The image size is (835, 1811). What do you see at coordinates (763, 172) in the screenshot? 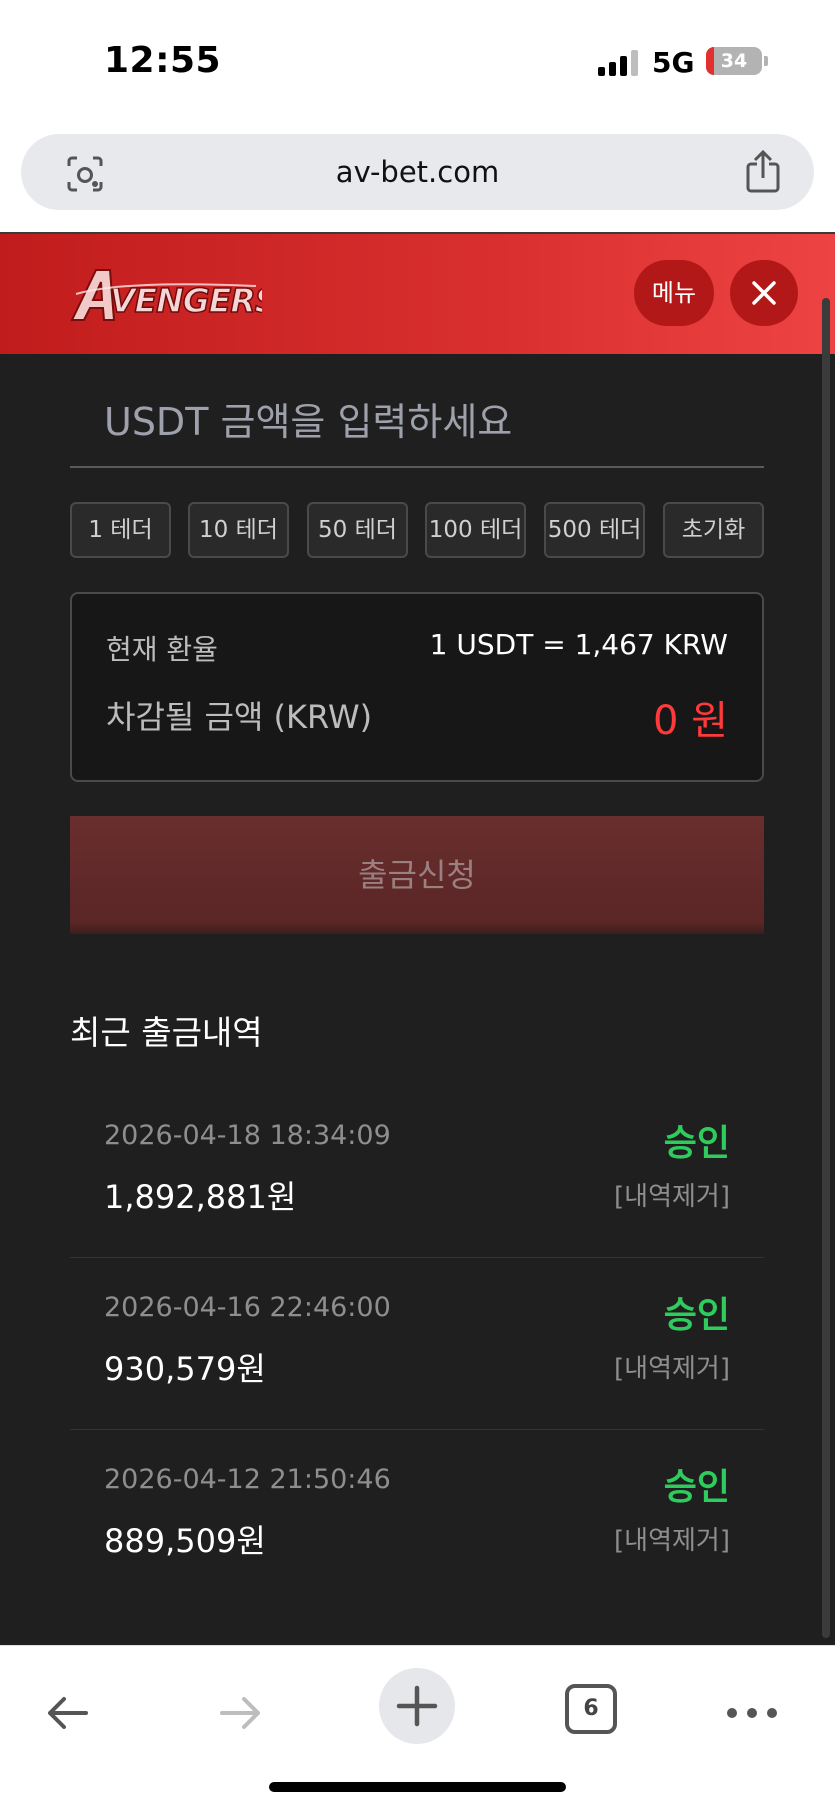
I see `share-icon` at bounding box center [763, 172].